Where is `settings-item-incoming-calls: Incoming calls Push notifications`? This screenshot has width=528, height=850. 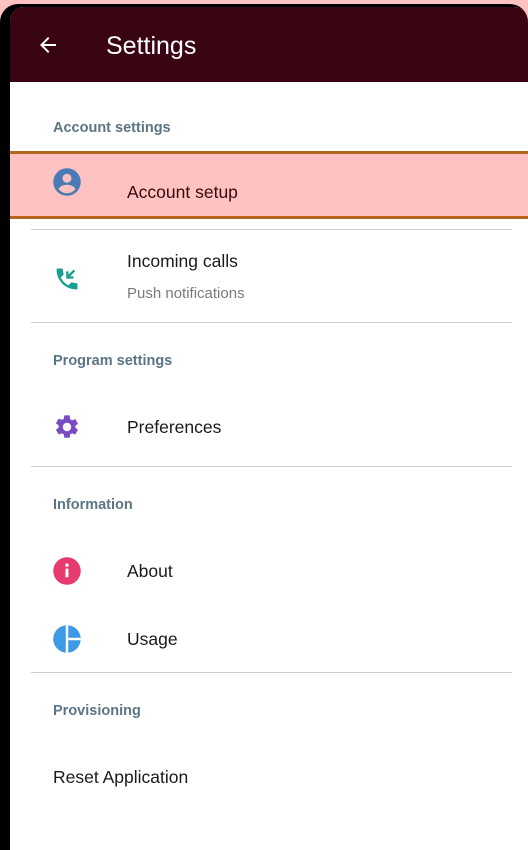 settings-item-incoming-calls: Incoming calls Push notifications is located at coordinates (269, 275).